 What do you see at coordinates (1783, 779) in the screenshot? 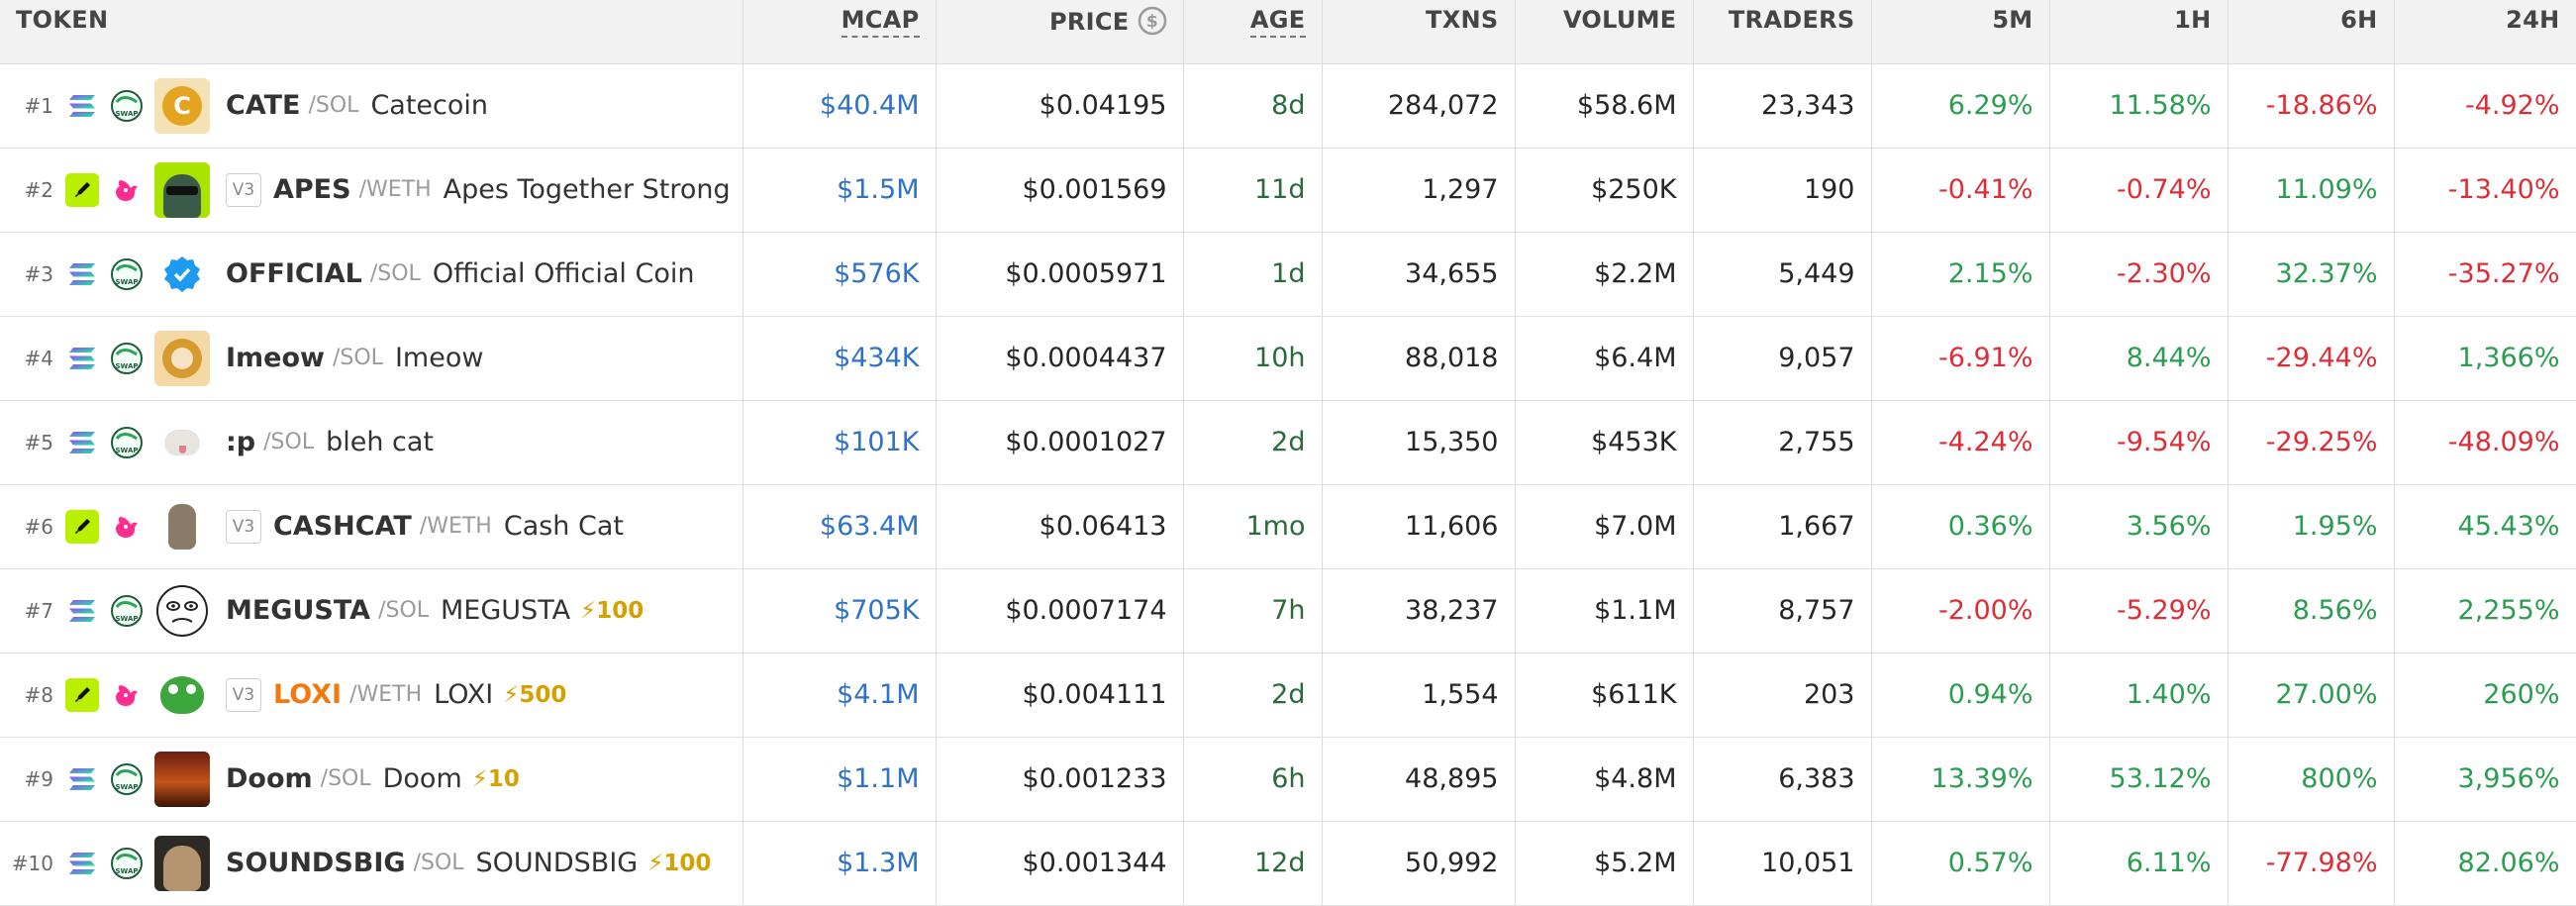
I see `traders-cell: 6,383` at bounding box center [1783, 779].